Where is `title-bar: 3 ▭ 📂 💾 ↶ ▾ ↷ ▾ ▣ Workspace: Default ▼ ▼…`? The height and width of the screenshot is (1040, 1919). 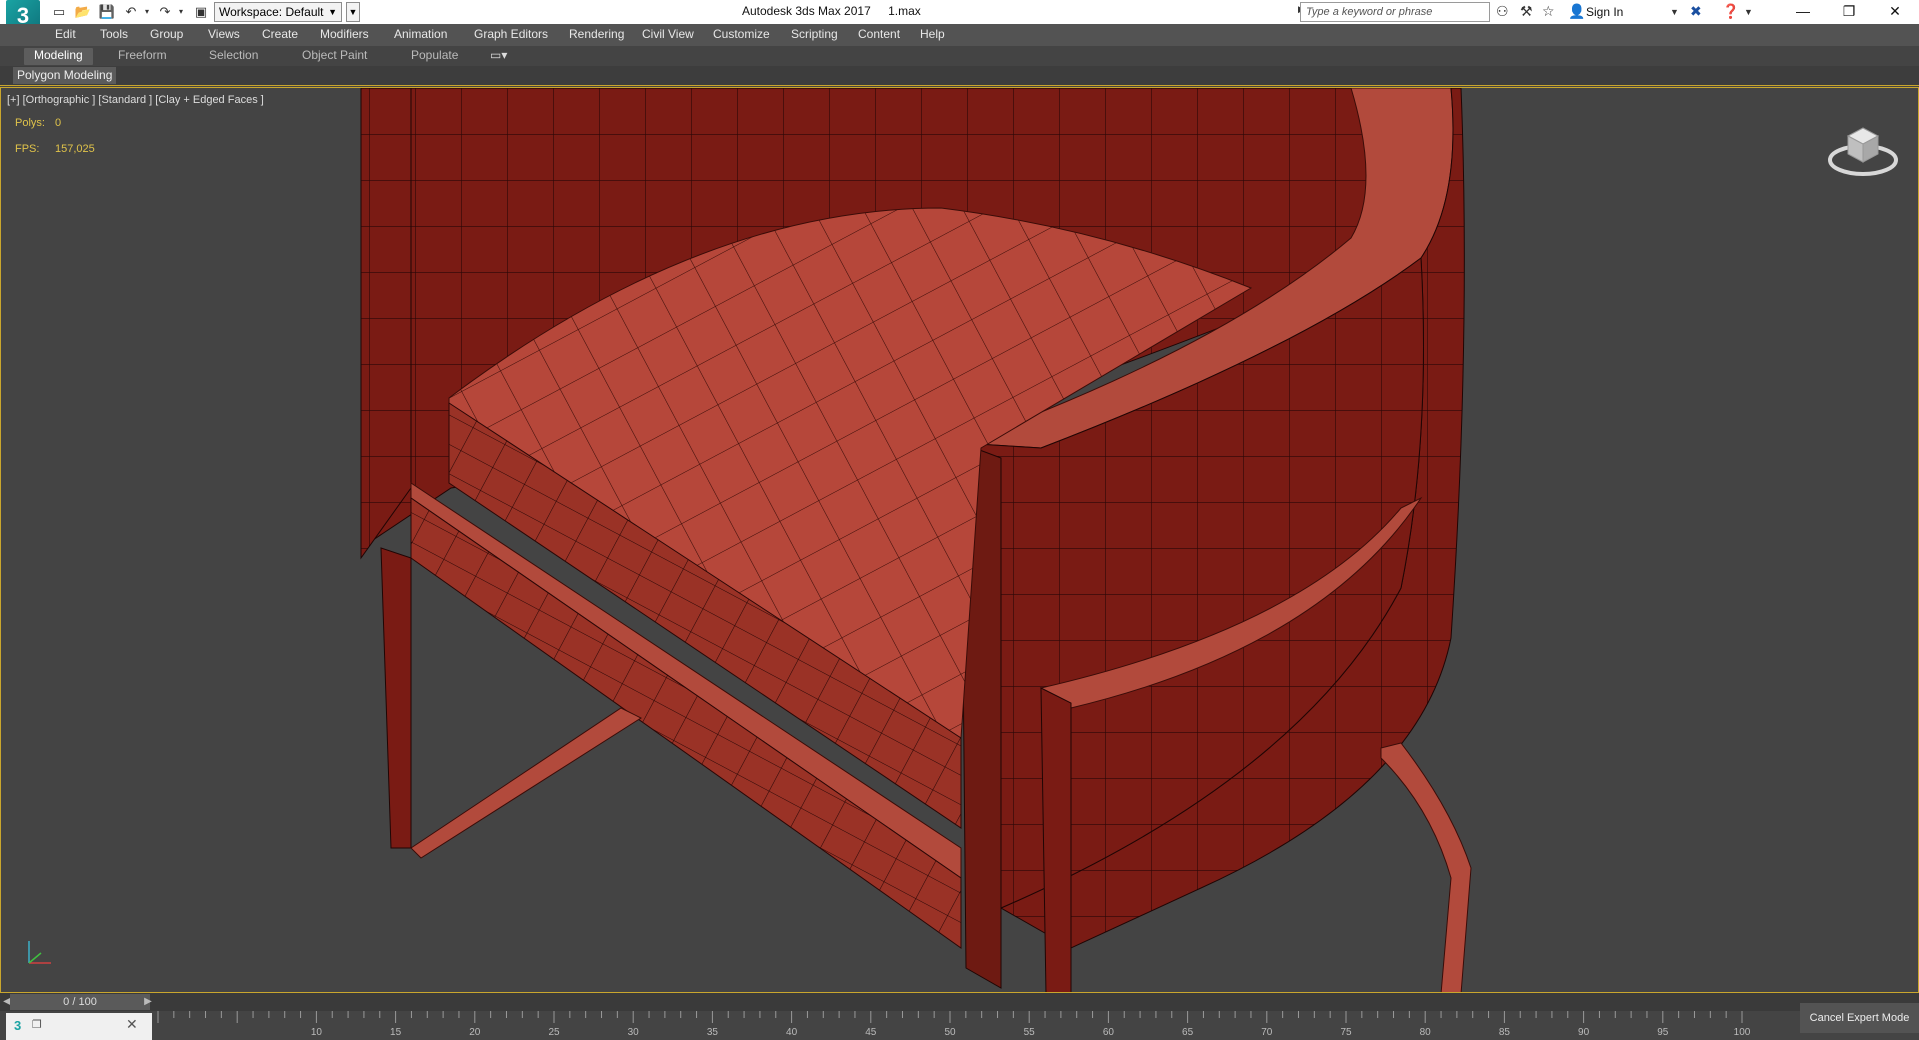
title-bar: 3 ▭ 📂 💾 ↶ ▾ ↷ ▾ ▣ Workspace: Default ▼ ▼… is located at coordinates (959, 20).